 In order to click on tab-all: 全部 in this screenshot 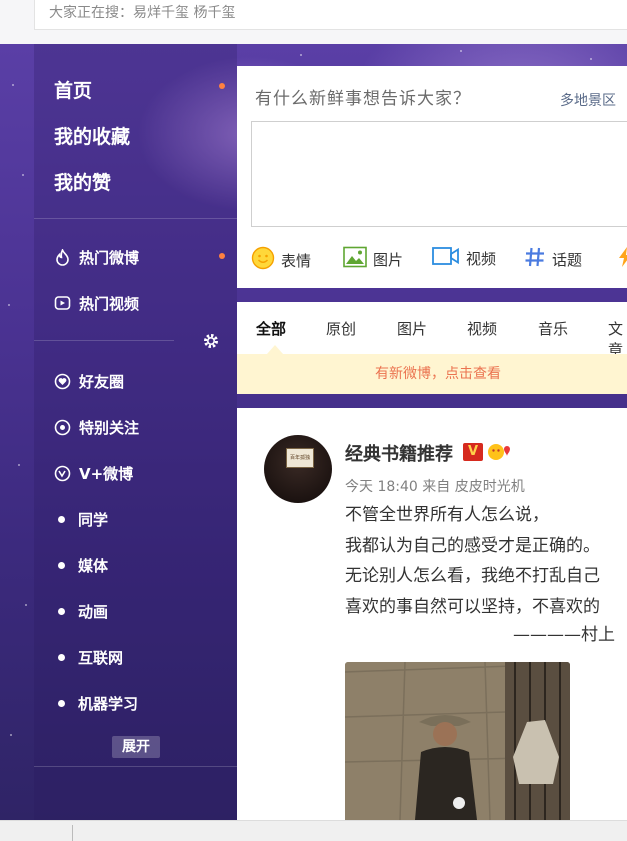, I will do `click(271, 328)`.